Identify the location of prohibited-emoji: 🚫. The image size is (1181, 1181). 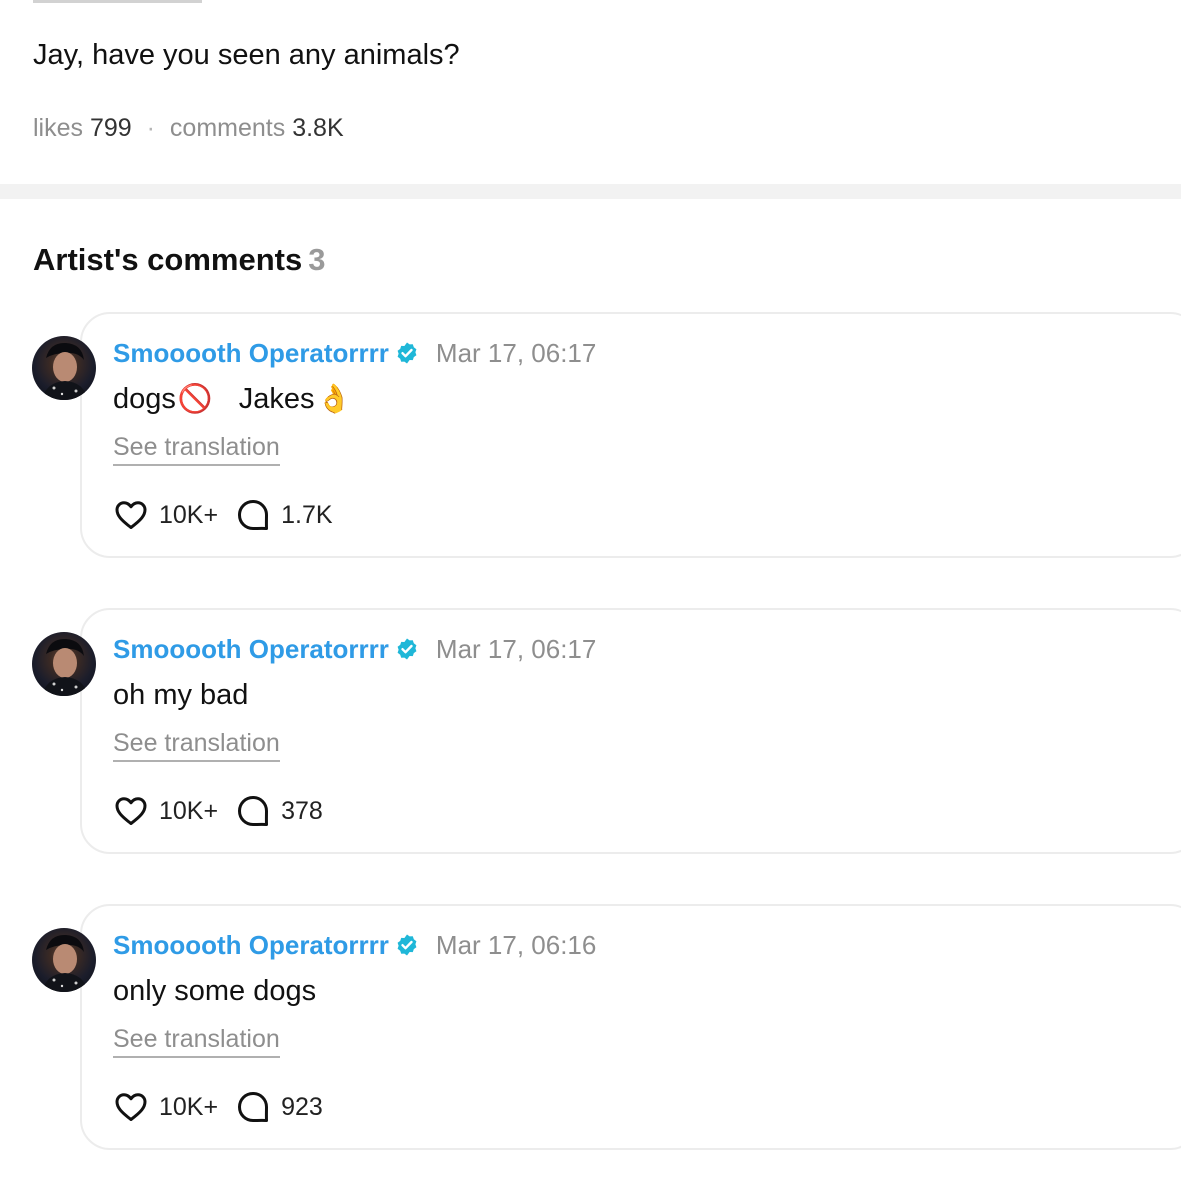
(195, 398).